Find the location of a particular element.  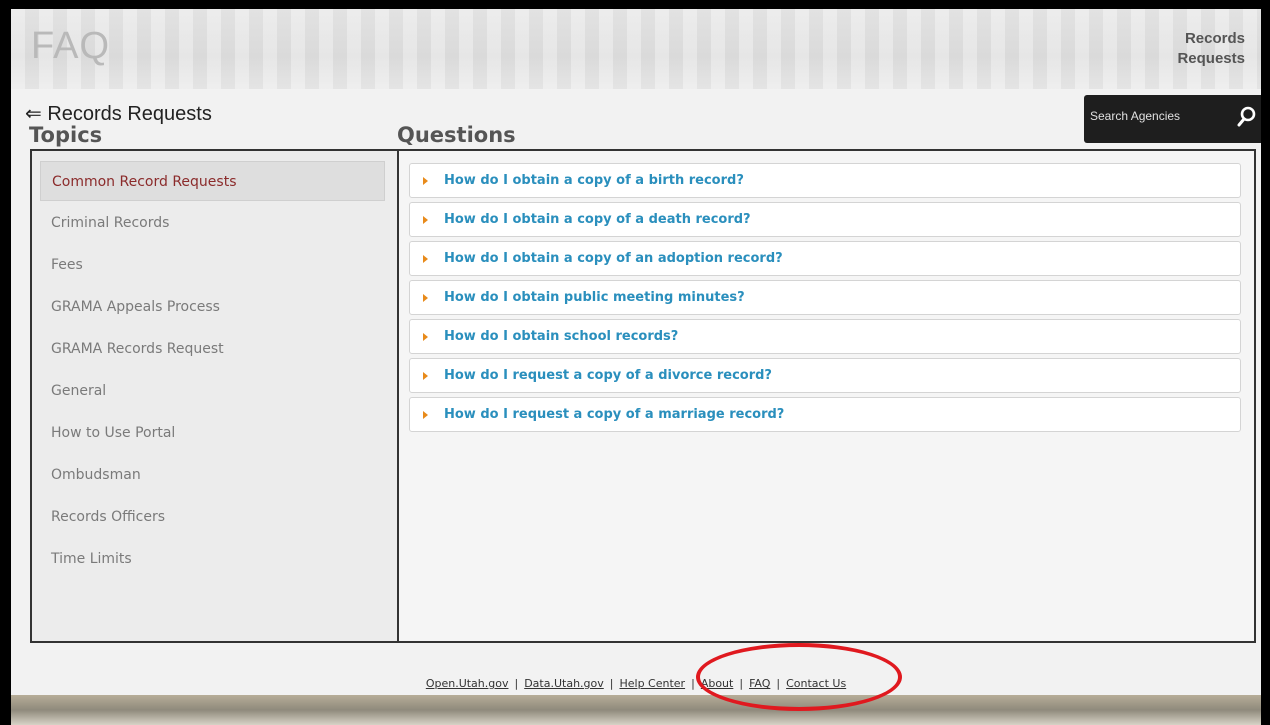

footer-link-data-utah: Data.Utah.gov is located at coordinates (564, 683).